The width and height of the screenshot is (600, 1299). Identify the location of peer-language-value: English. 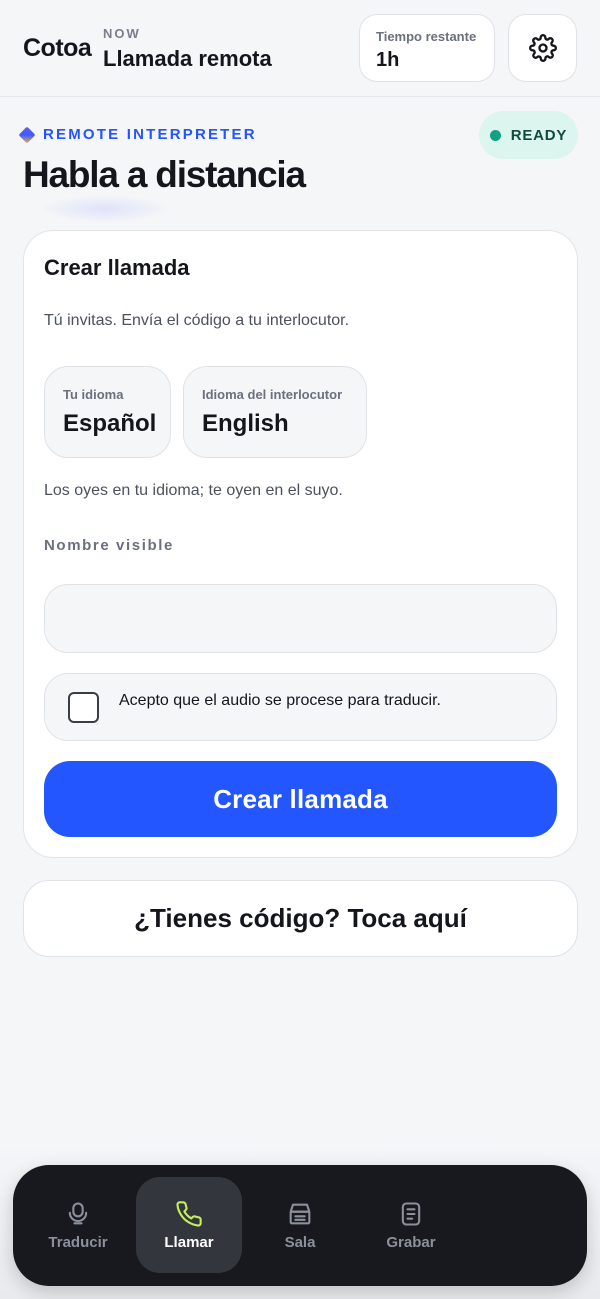
(245, 423).